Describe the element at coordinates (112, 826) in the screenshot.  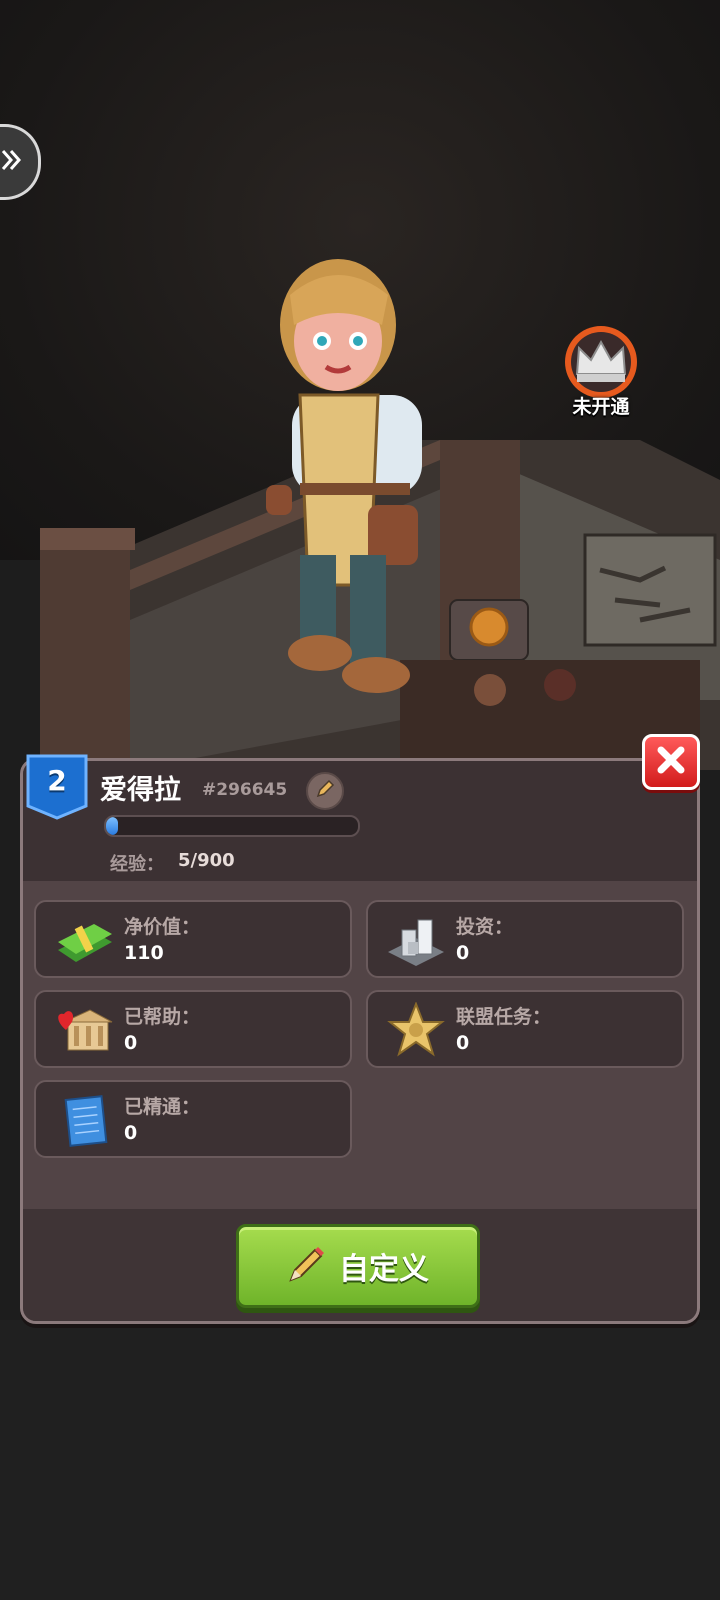
I see `xp-progress-fill` at that location.